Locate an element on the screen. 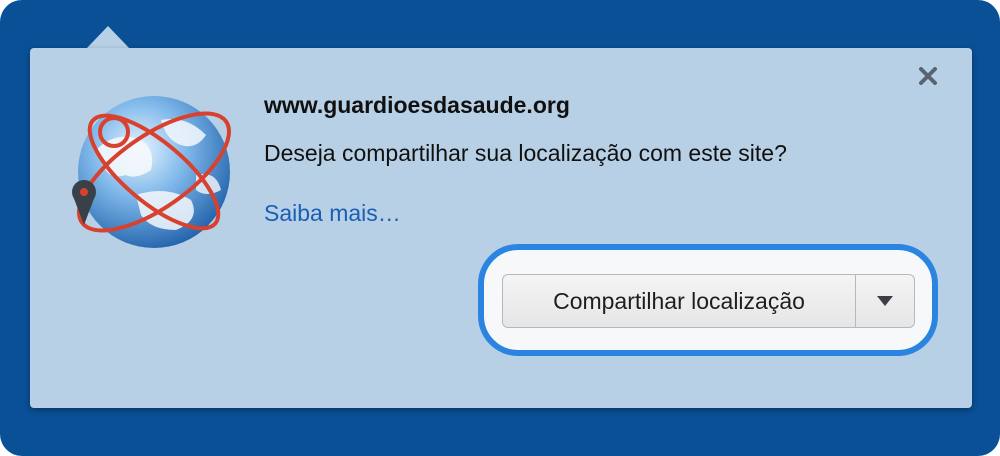 This screenshot has width=1000, height=456. close-icon is located at coordinates (928, 76).